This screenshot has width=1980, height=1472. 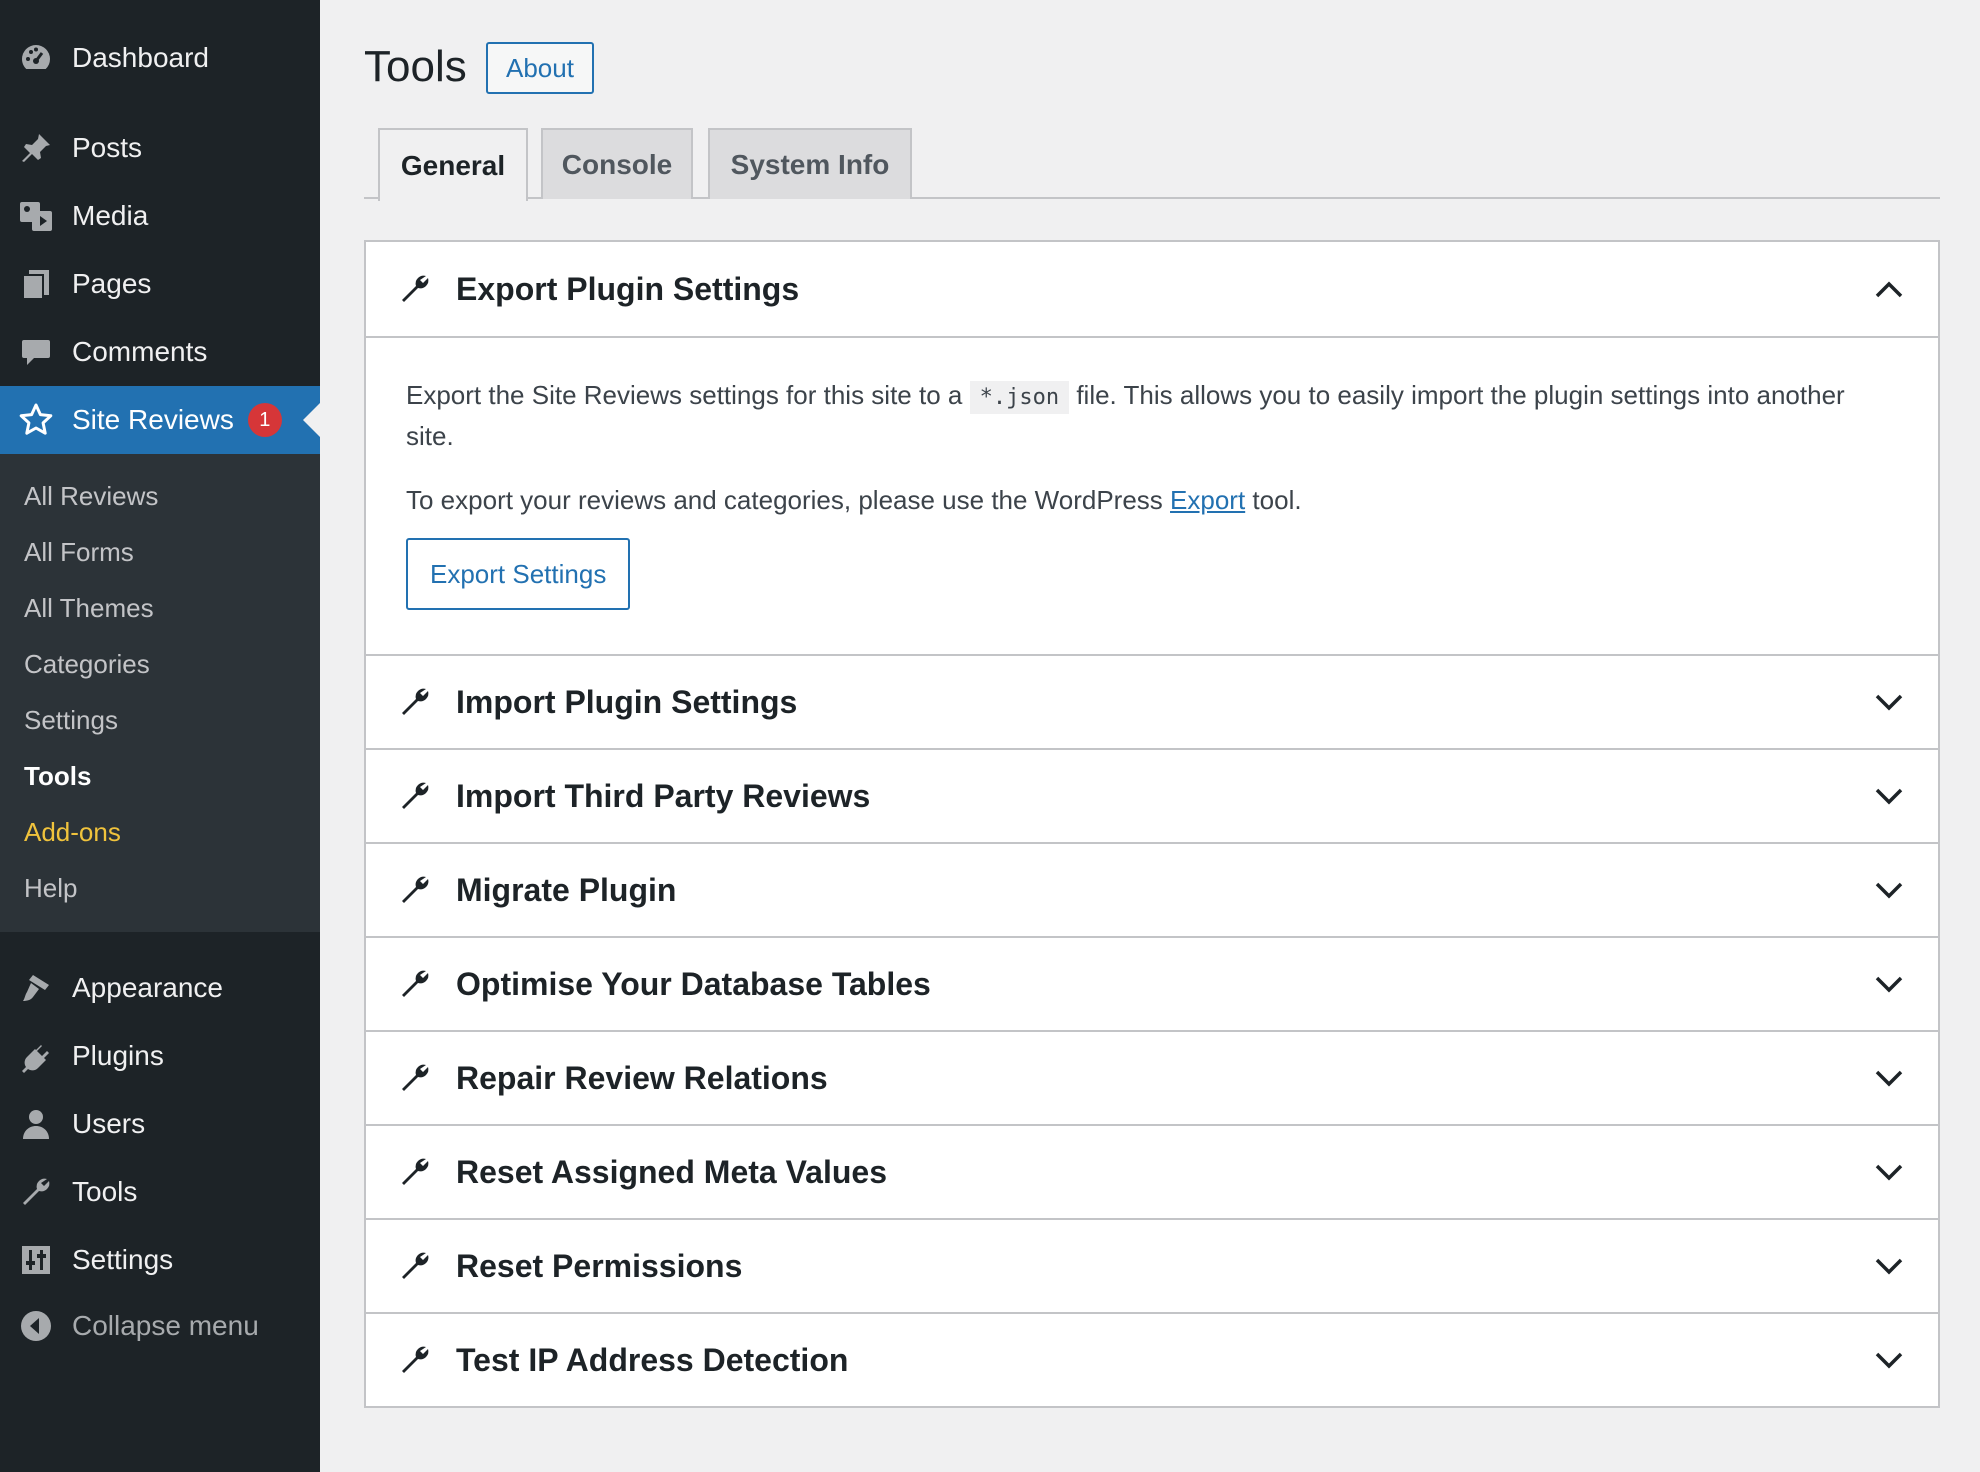 What do you see at coordinates (1152, 1077) in the screenshot?
I see `panel-repair-review-relations: Repair Review Relations` at bounding box center [1152, 1077].